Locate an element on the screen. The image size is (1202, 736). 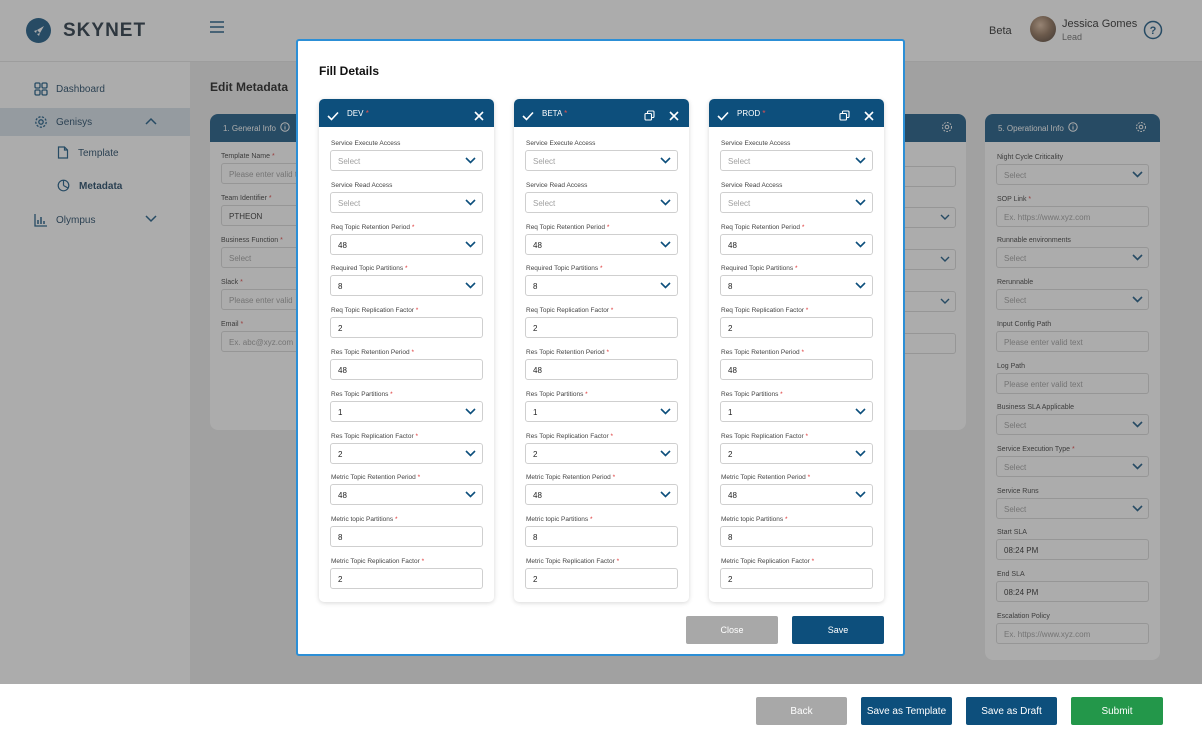
close-button: Close is located at coordinates (732, 630).